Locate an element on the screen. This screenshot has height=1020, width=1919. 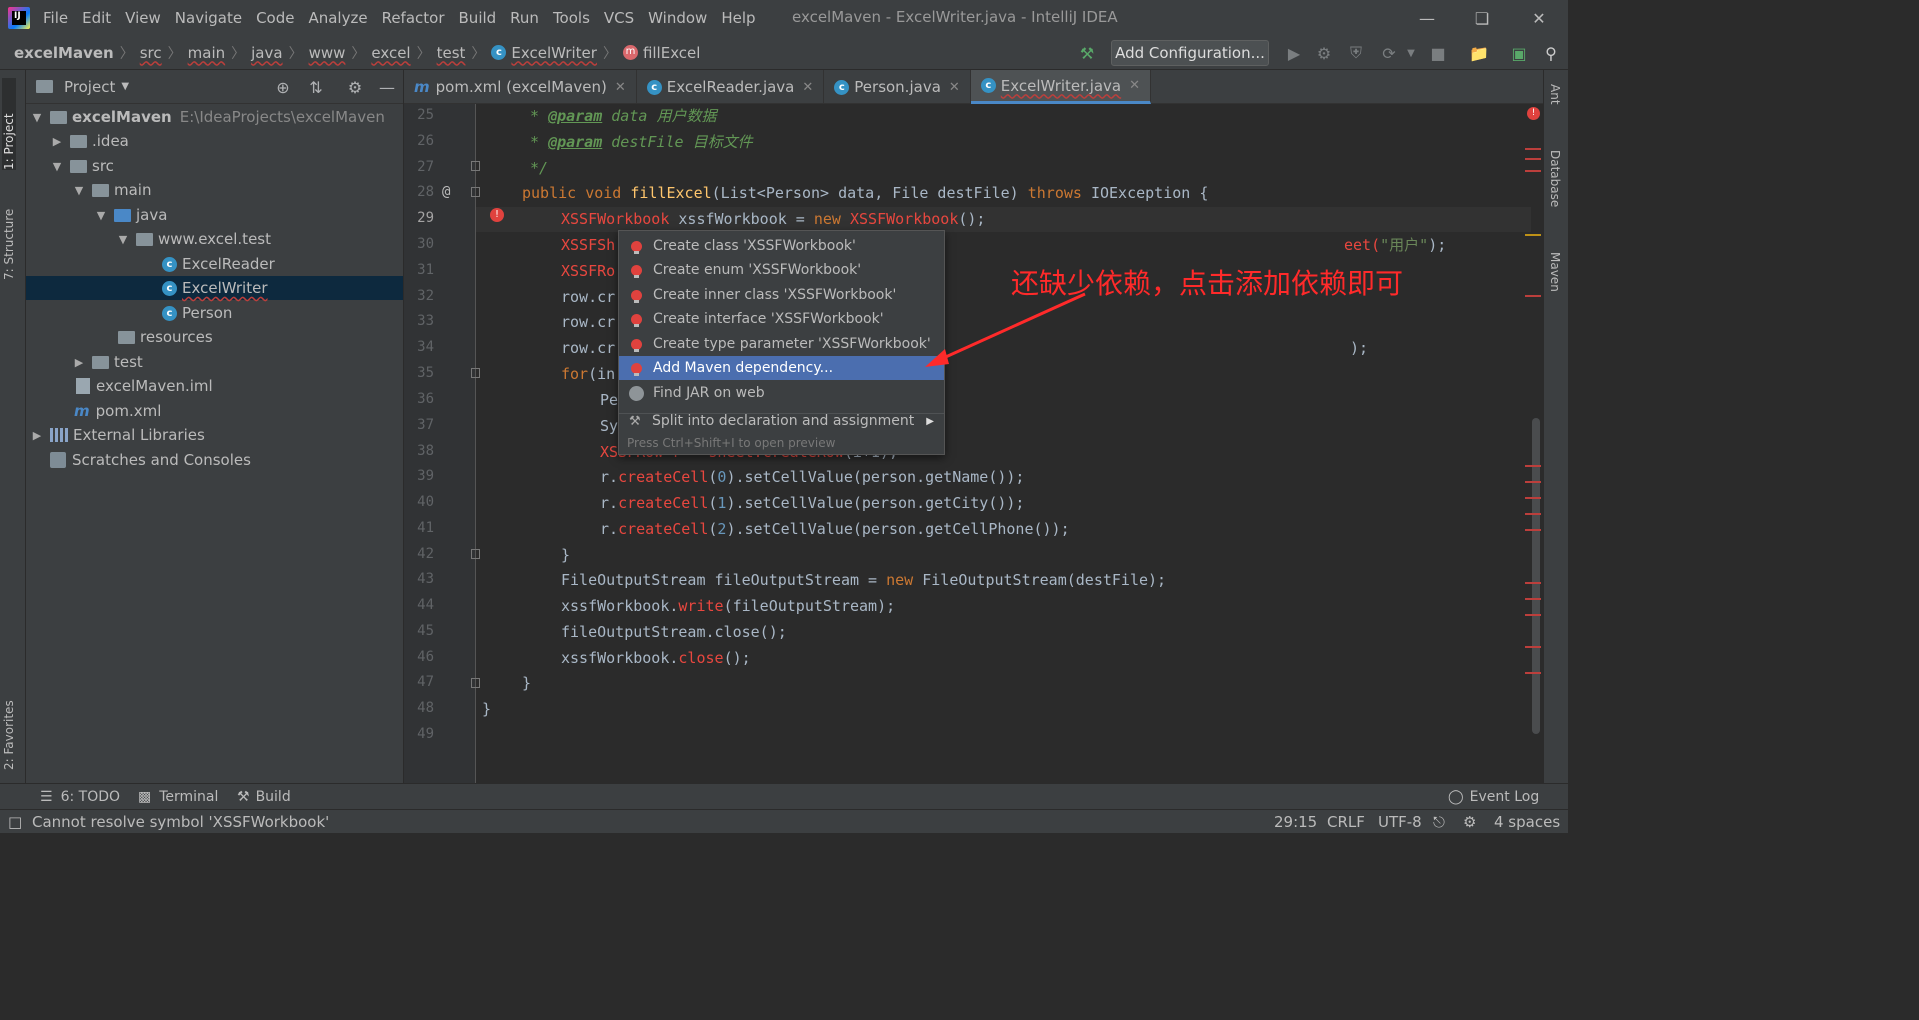
menu-analyze: Analyze is located at coordinates (337, 18).